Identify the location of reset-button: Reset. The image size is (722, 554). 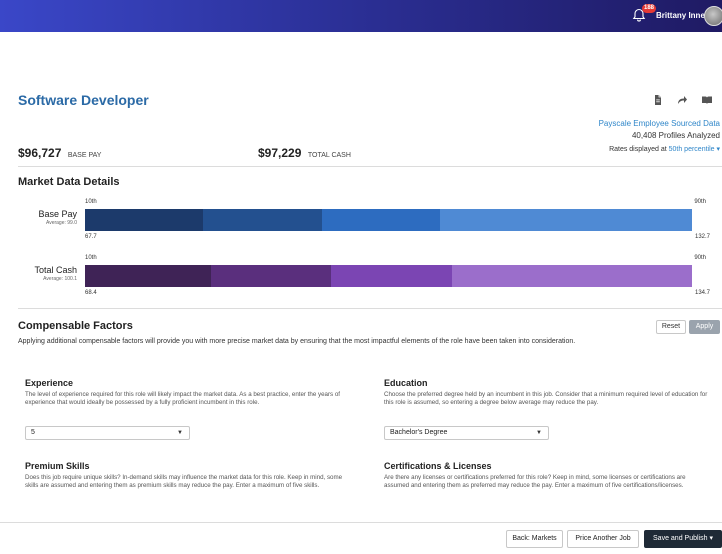
(671, 327).